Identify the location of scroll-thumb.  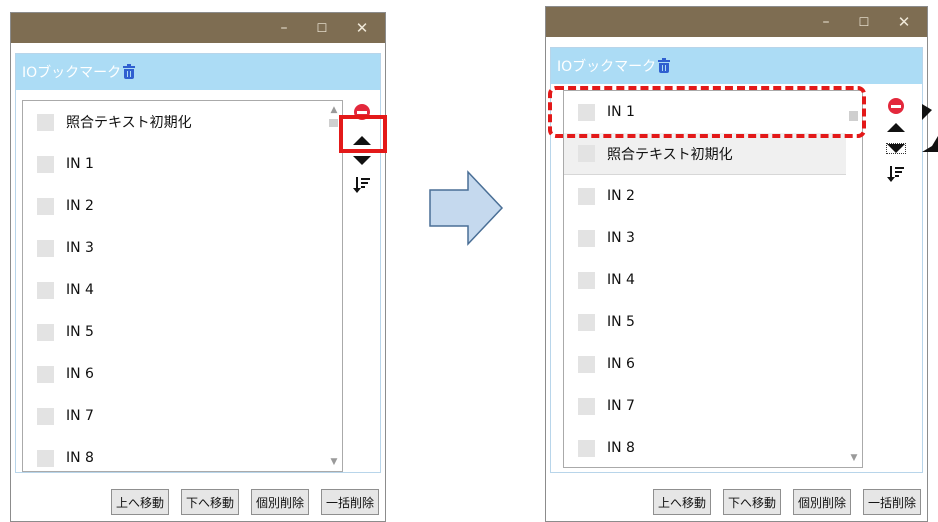
(333, 123).